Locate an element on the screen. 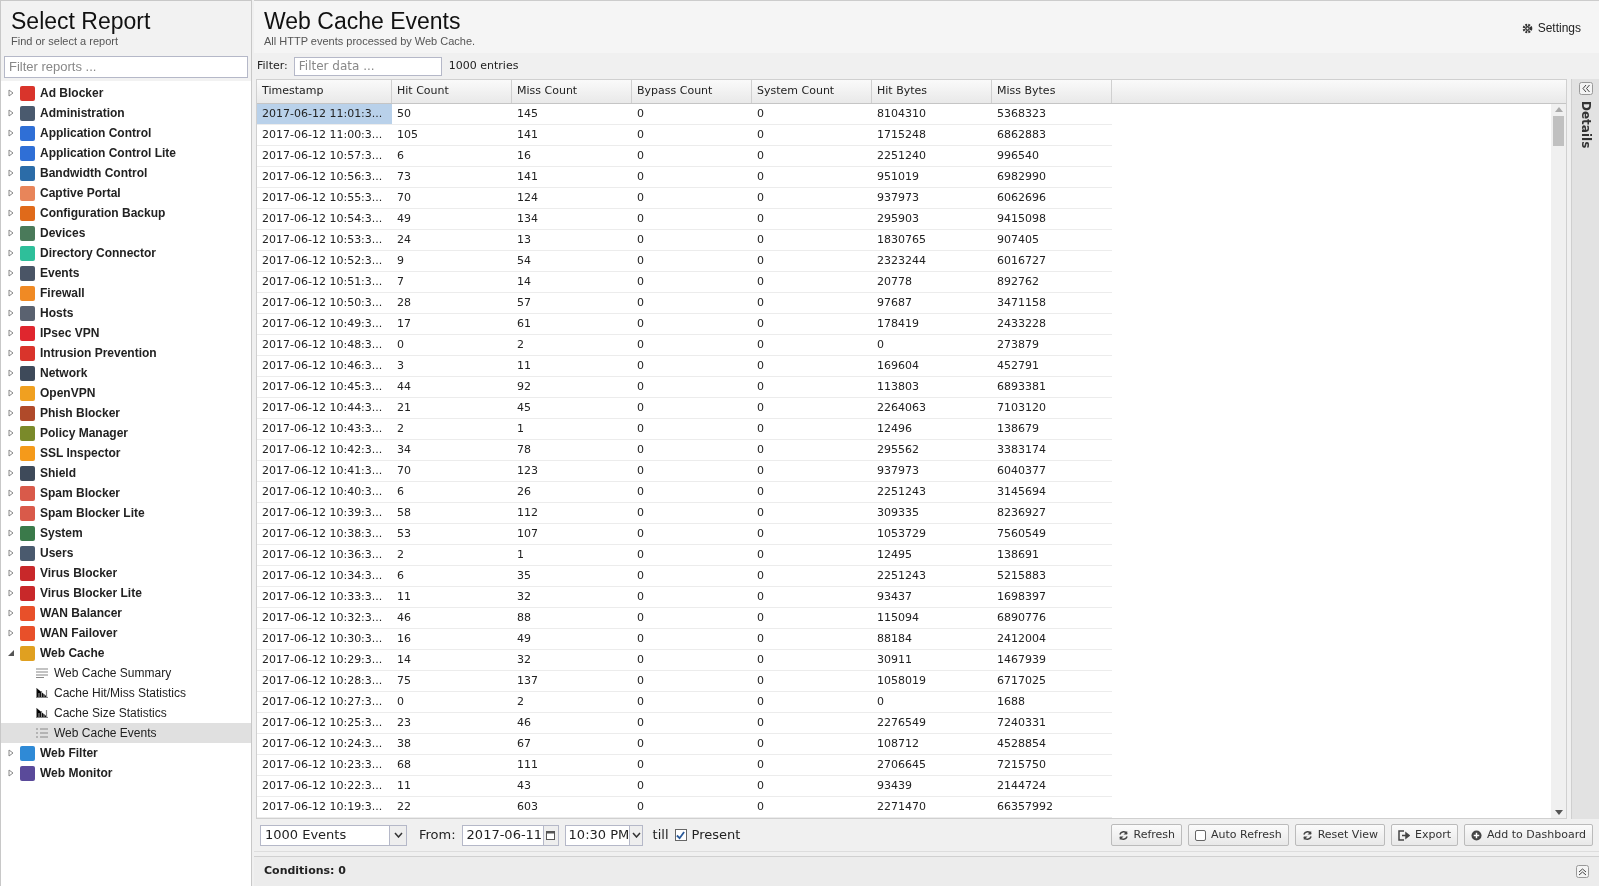  table-row: 2017-06-12 10:22:3... 11 43 0 0 93439 2144724 is located at coordinates (904, 786).